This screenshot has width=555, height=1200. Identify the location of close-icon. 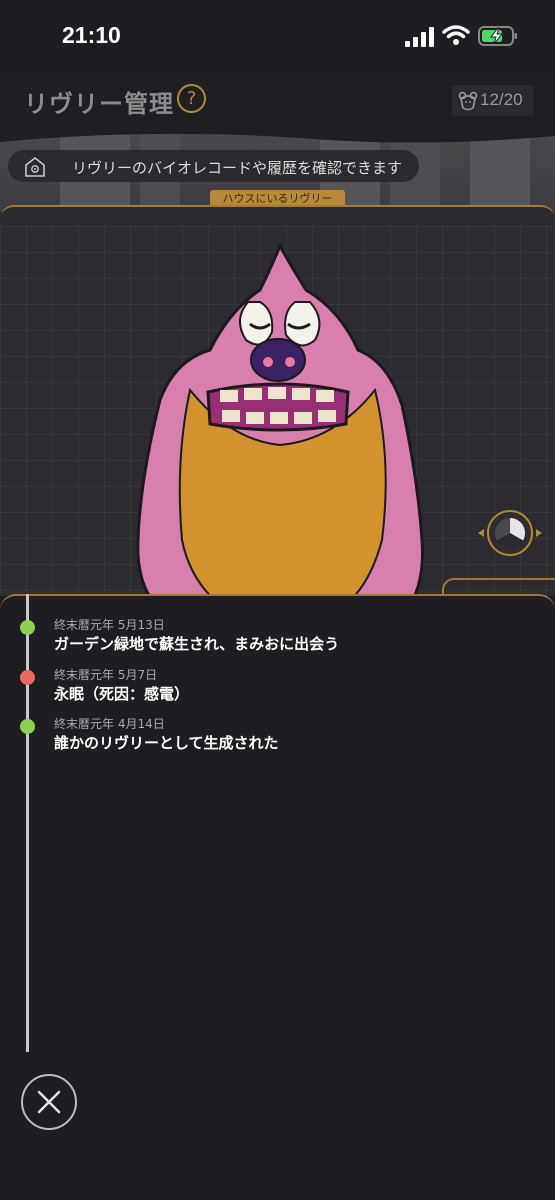
(49, 1102).